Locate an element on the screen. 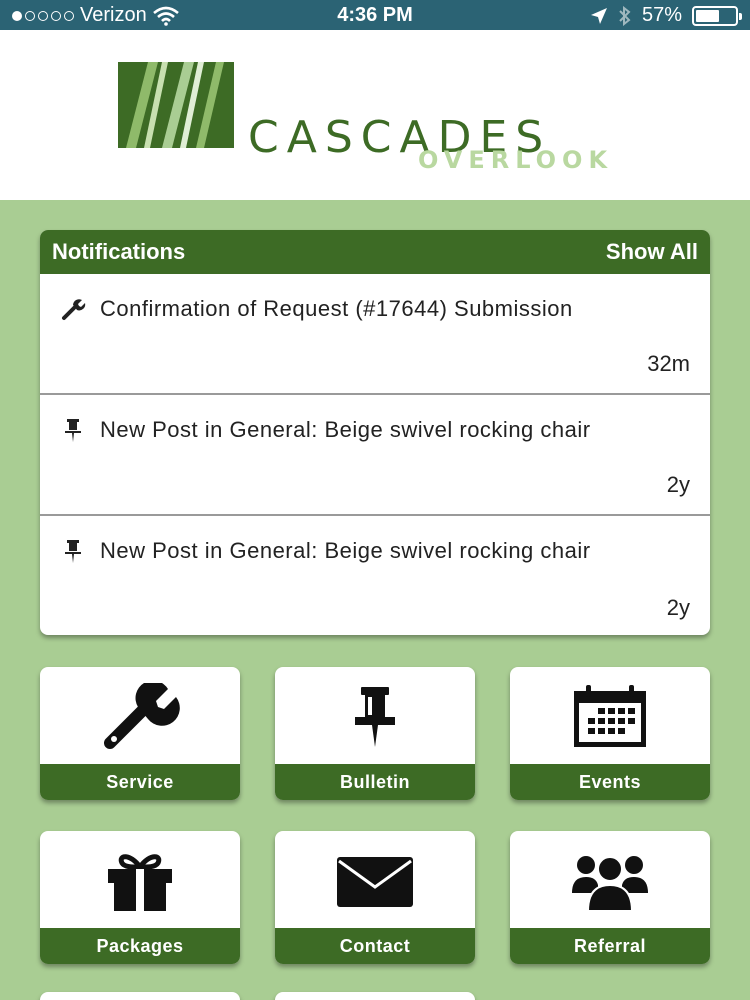  contact-tile: Contact is located at coordinates (375, 897).